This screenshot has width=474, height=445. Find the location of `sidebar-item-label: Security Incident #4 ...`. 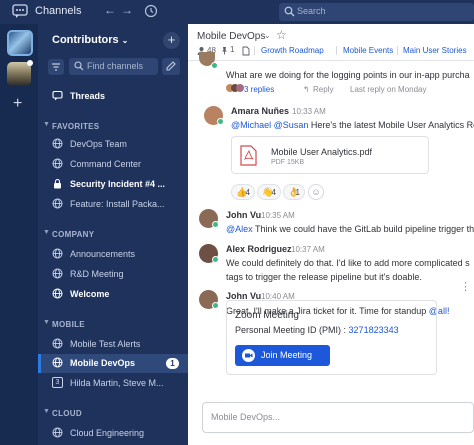

sidebar-item-label: Security Incident #4 ... is located at coordinates (118, 184).